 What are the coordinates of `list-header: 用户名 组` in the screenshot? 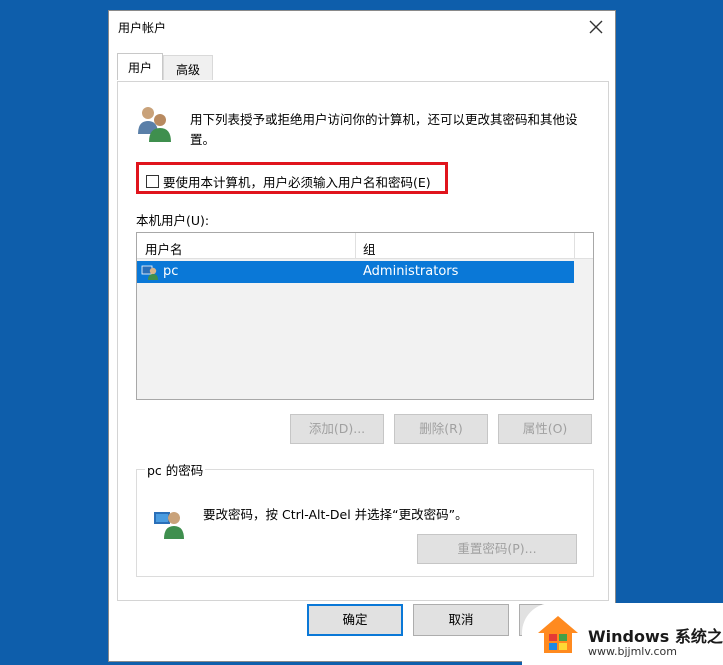 It's located at (365, 246).